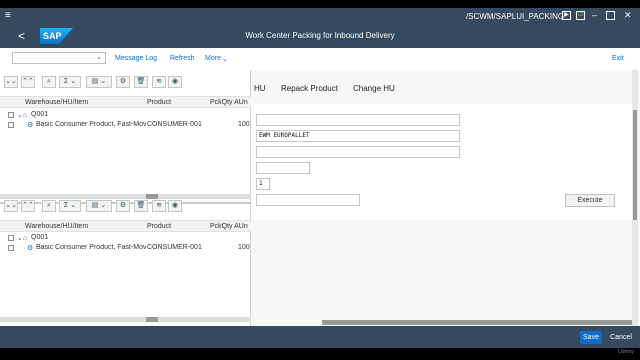  Describe the element at coordinates (515, 16) in the screenshot. I see `transaction-path: /SCWM/SAPLUI_PACKING` at that location.